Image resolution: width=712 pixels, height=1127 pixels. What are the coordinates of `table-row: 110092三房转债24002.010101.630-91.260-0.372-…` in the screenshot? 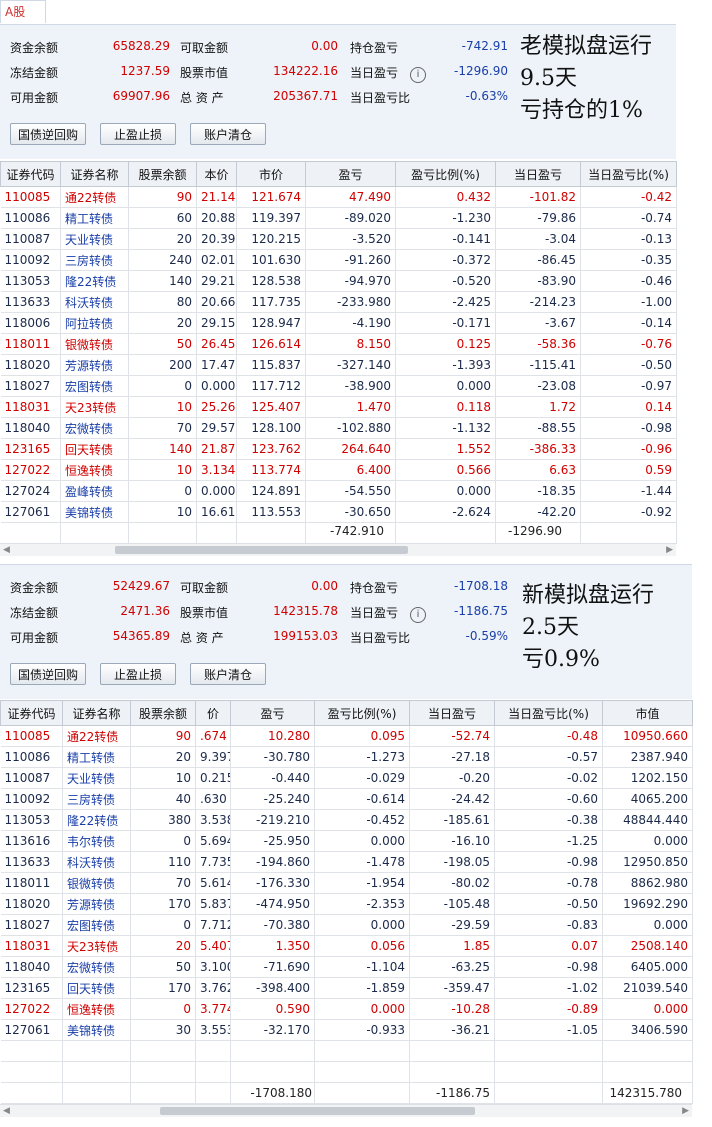 It's located at (338, 260).